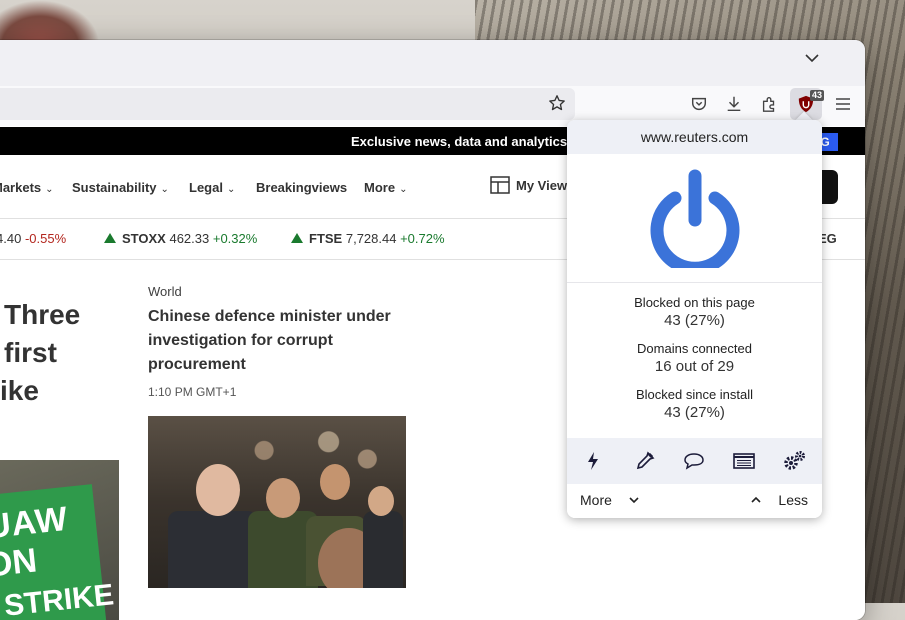  I want to click on extensions-icon, so click(769, 104).